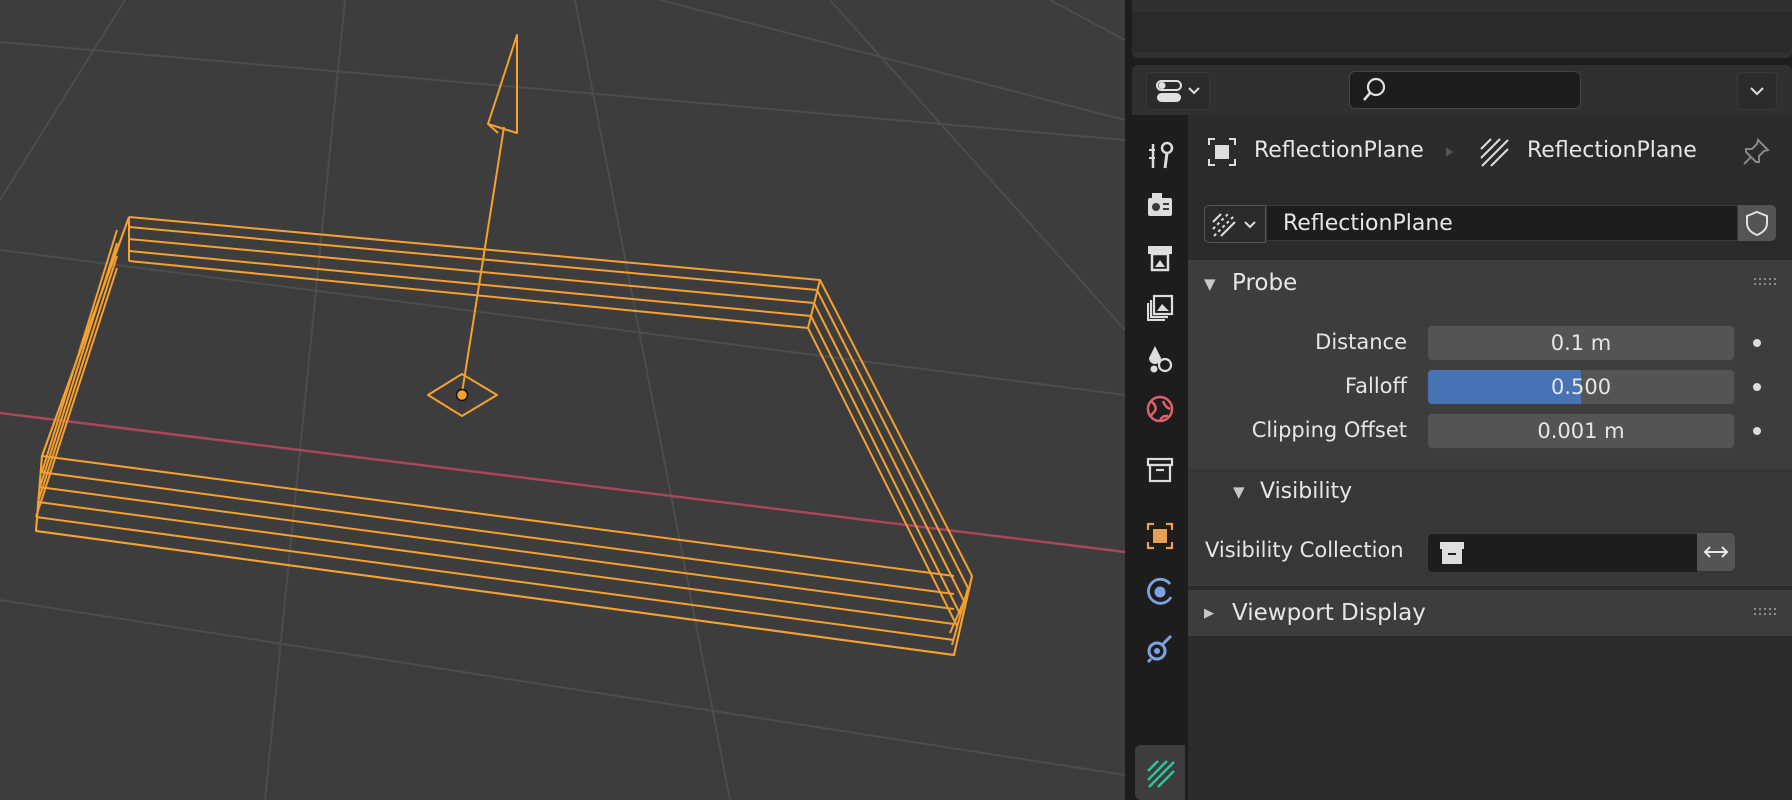  What do you see at coordinates (1209, 613) in the screenshot?
I see `triangle-right-icon: ▶` at bounding box center [1209, 613].